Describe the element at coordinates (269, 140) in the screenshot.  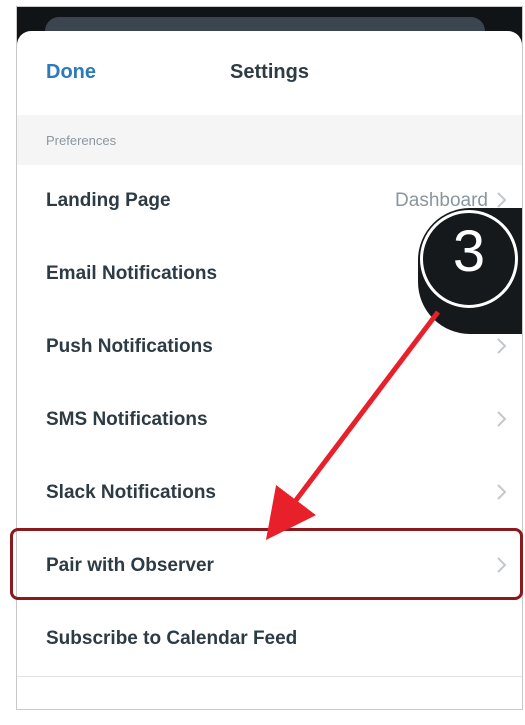
I see `section-header: Preferences` at that location.